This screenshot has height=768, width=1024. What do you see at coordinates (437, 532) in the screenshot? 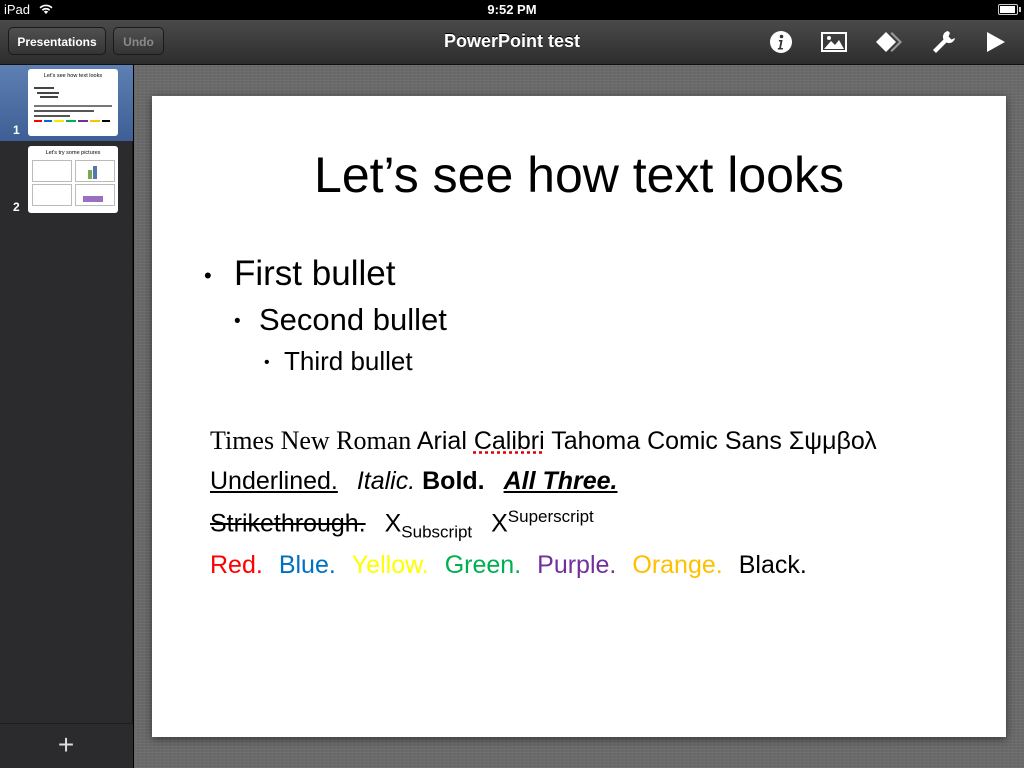
I see `subscript-text: Subscript` at bounding box center [437, 532].